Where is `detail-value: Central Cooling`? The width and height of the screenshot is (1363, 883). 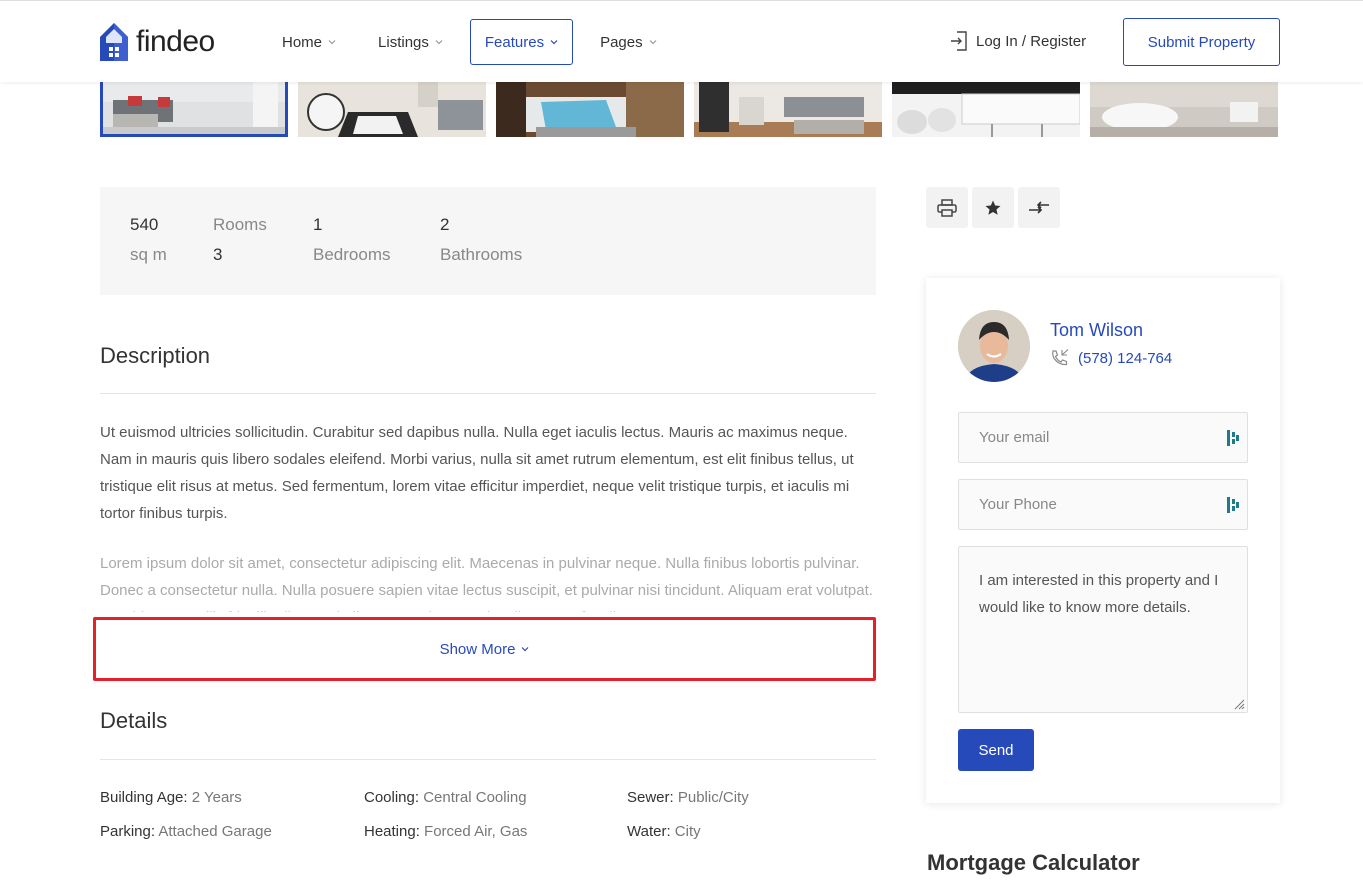 detail-value: Central Cooling is located at coordinates (475, 797).